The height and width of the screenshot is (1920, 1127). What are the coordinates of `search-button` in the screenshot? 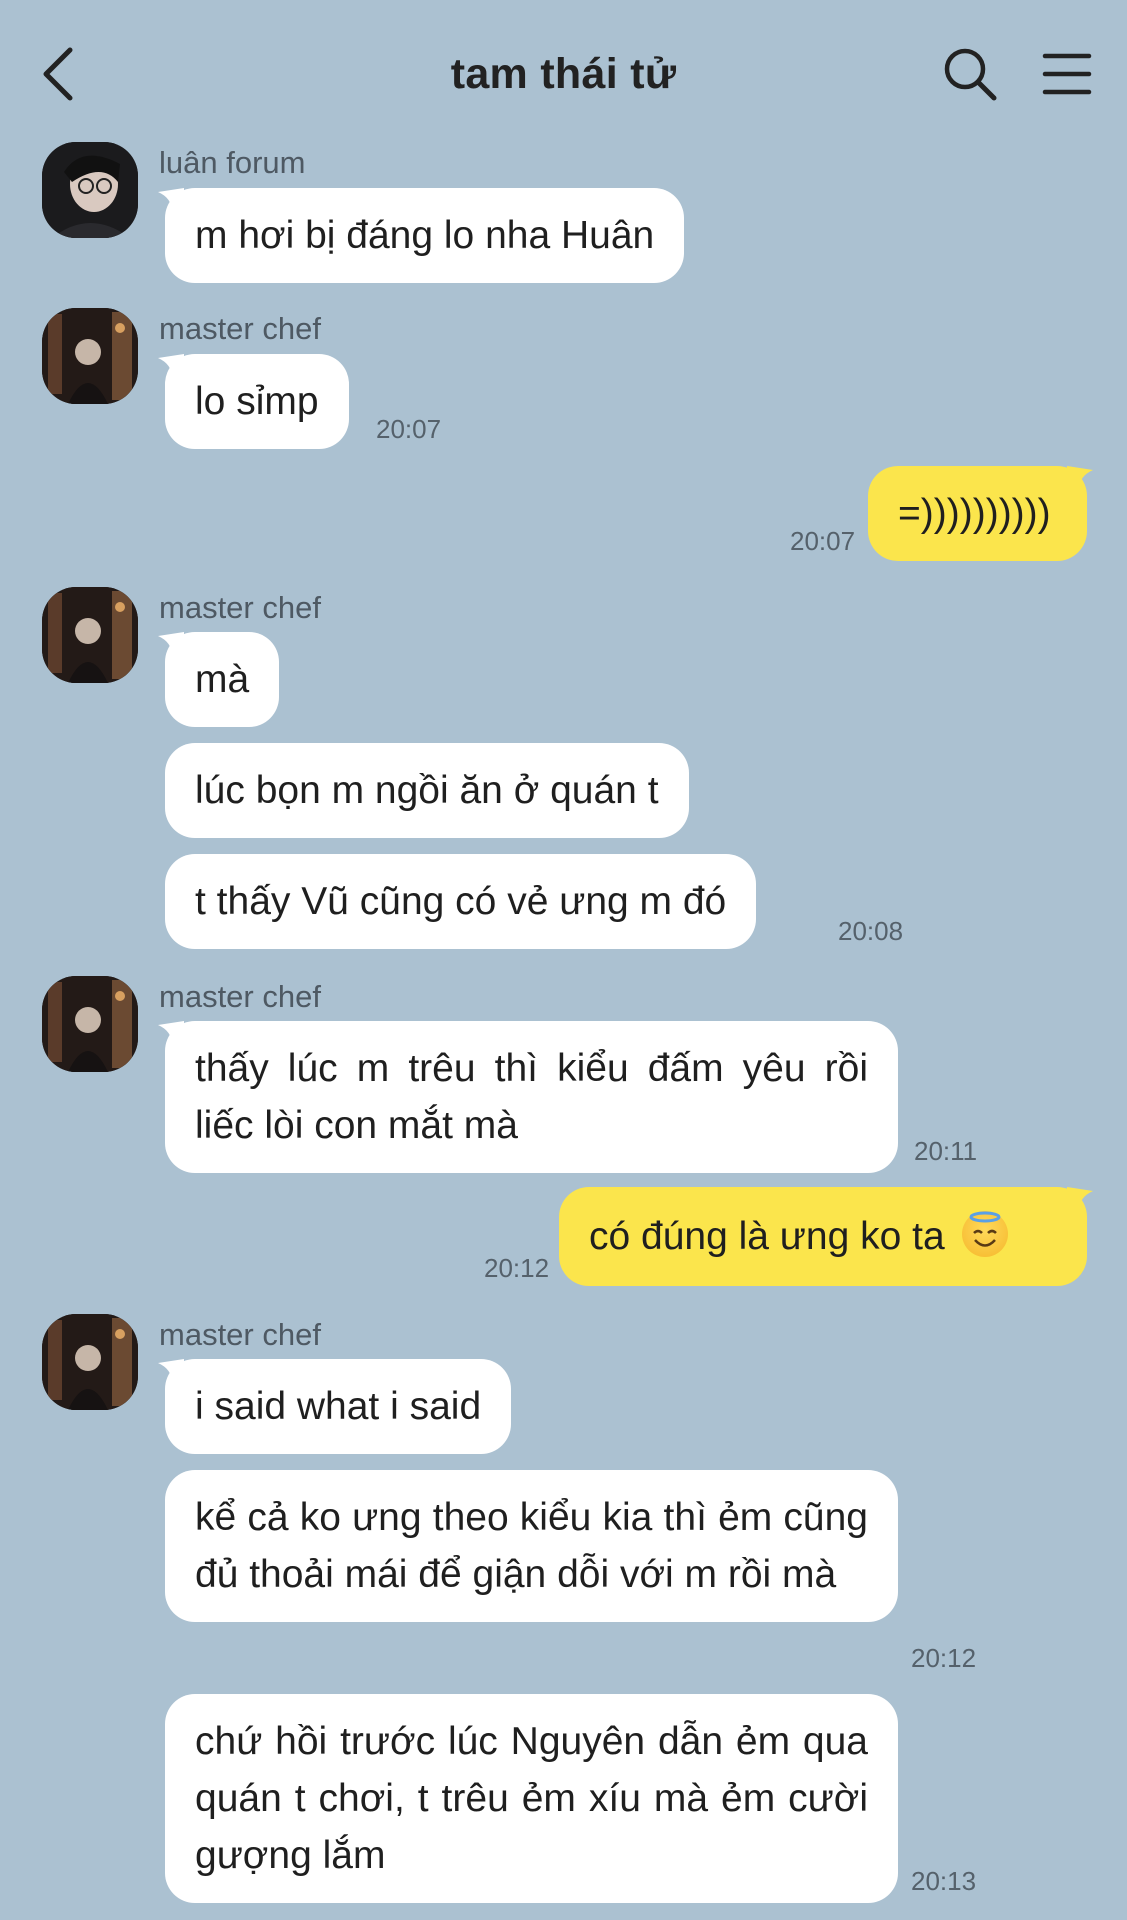 It's located at (970, 74).